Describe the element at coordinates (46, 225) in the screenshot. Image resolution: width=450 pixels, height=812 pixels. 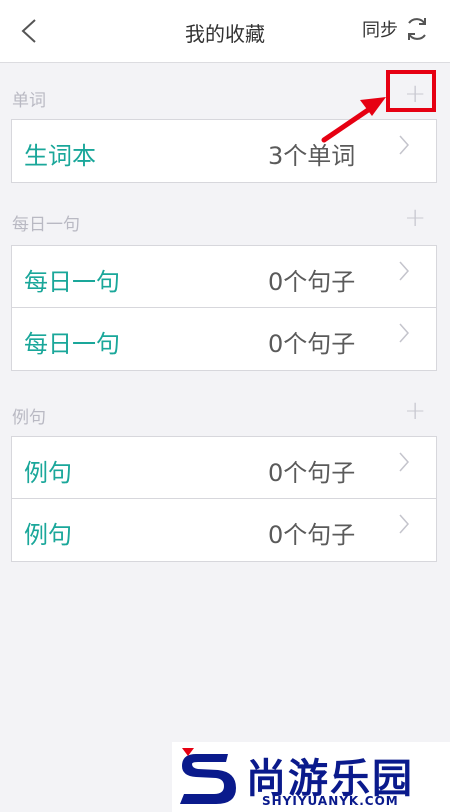
I see `section-label: 每日一句` at that location.